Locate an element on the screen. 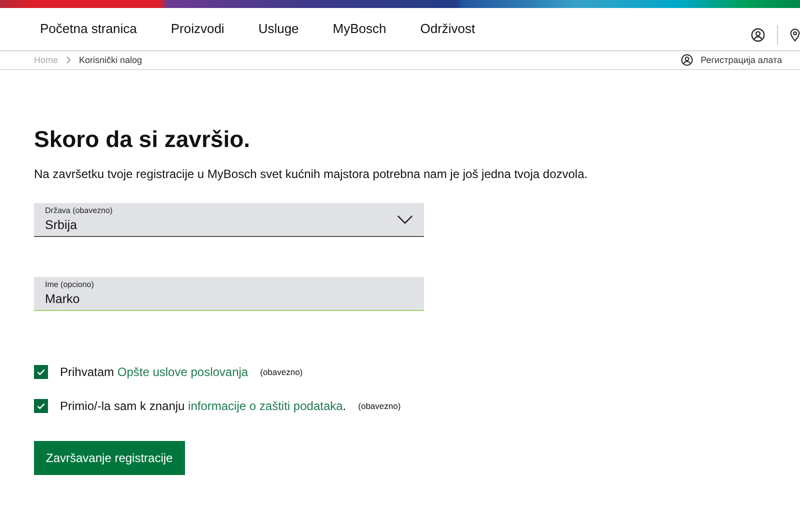  submit-button: Završavanje registracije is located at coordinates (109, 458).